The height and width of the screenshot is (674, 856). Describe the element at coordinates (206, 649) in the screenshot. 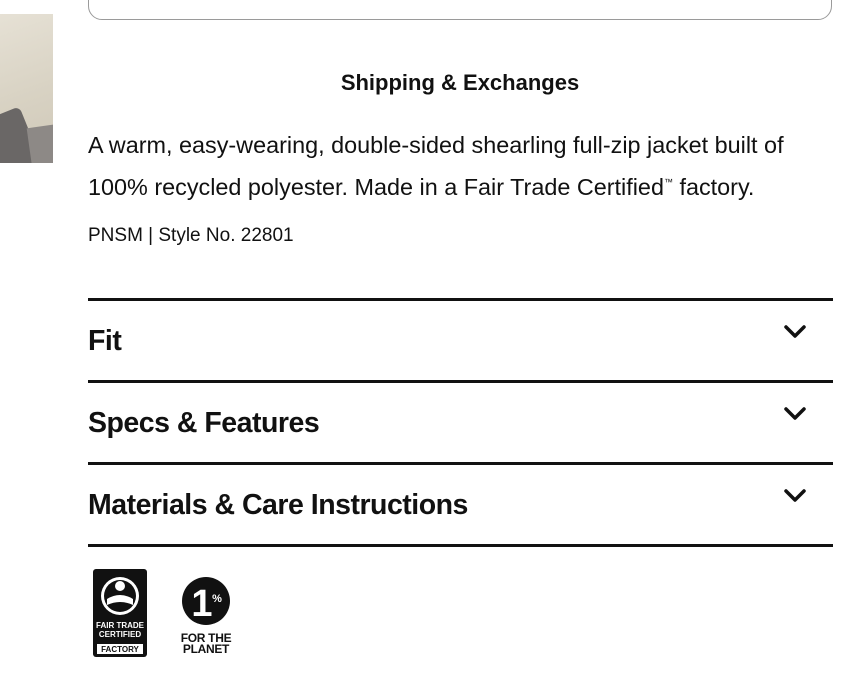

I see `planet-text-line-2: PLANET` at that location.